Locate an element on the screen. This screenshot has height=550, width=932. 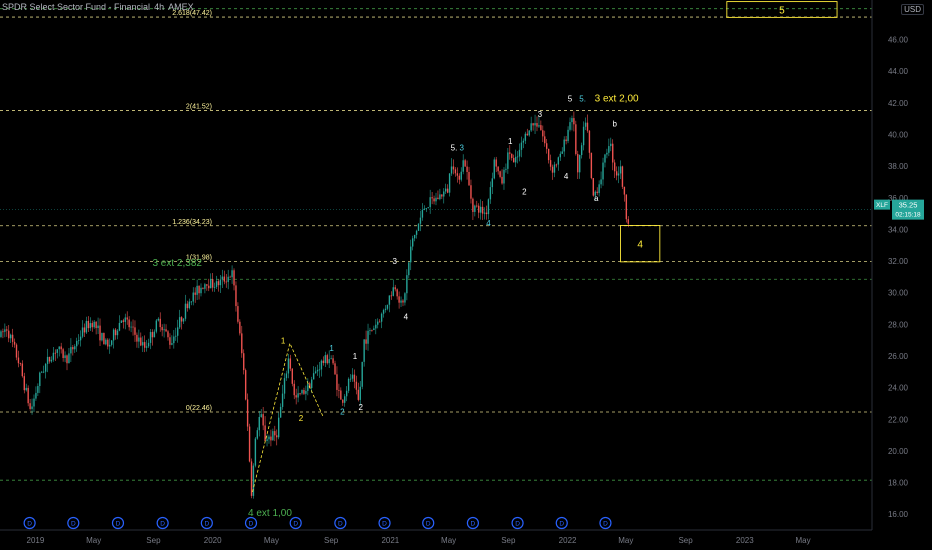
time-tick-label: 2022 is located at coordinates (568, 540).